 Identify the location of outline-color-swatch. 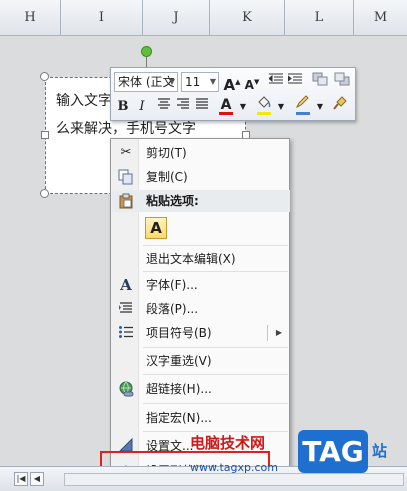
(303, 113).